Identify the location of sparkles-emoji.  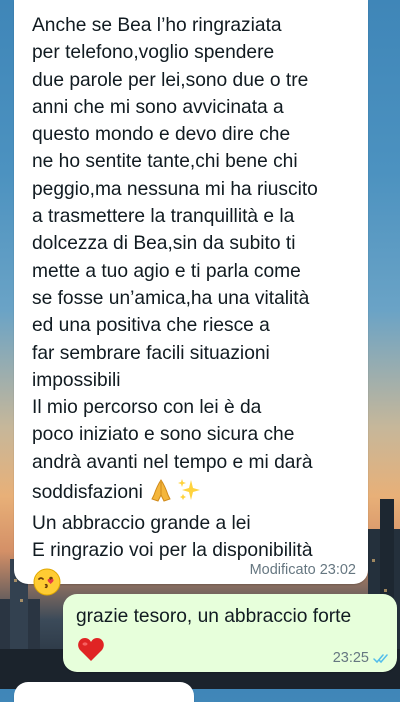
(189, 490).